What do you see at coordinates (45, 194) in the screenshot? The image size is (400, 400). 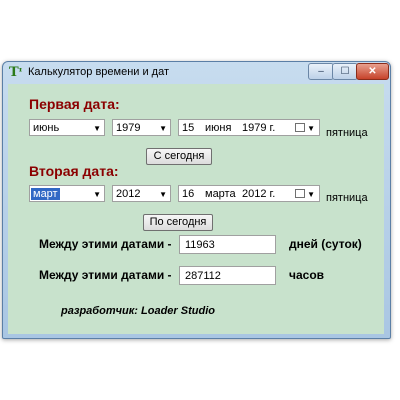 I see `second-month-value: март` at bounding box center [45, 194].